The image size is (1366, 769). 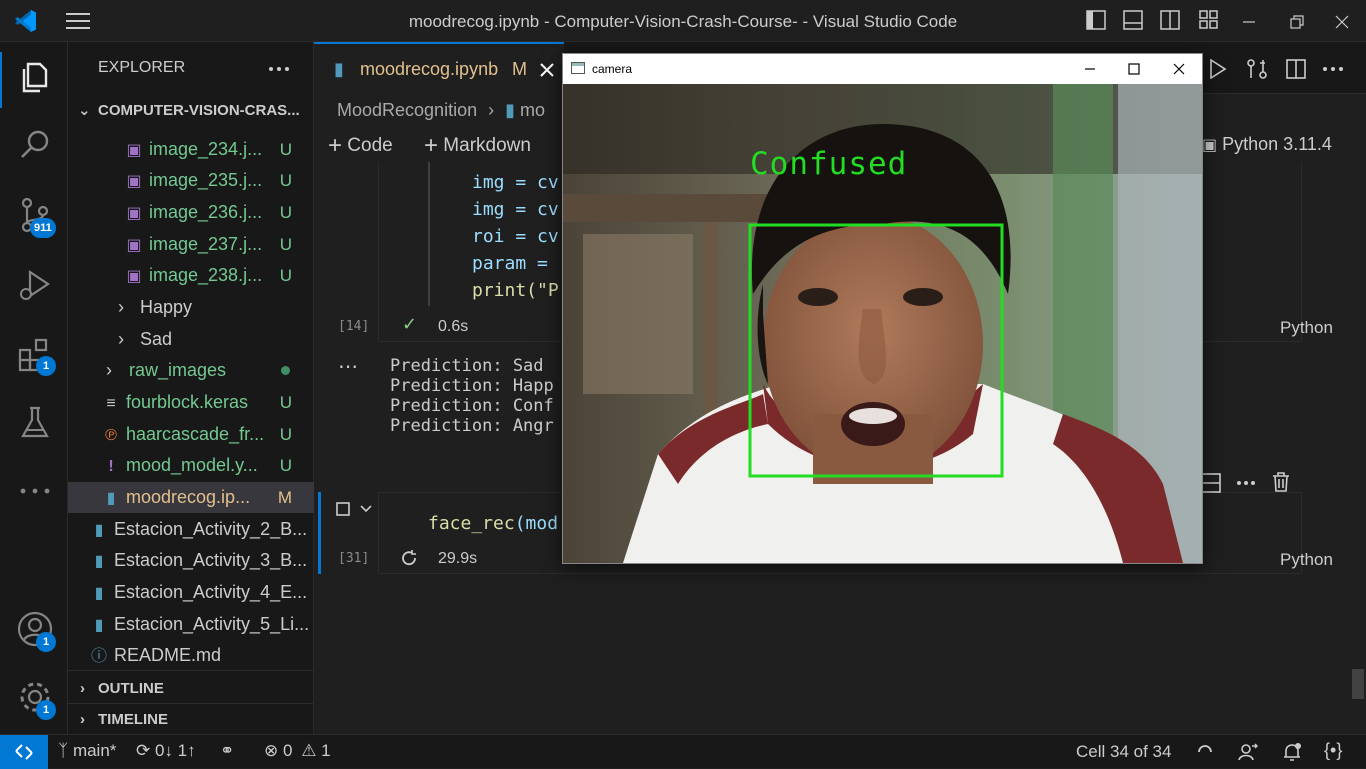 What do you see at coordinates (191, 339) in the screenshot?
I see `folder-item-sad: › Sad` at bounding box center [191, 339].